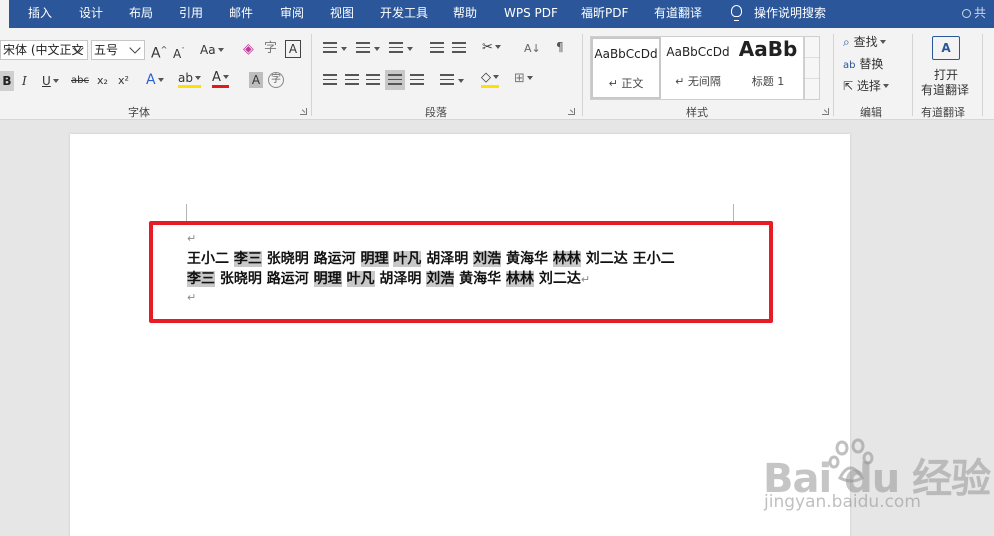 This screenshot has height=536, width=994. Describe the element at coordinates (40, 14) in the screenshot. I see `tab-insert: 插入` at that location.